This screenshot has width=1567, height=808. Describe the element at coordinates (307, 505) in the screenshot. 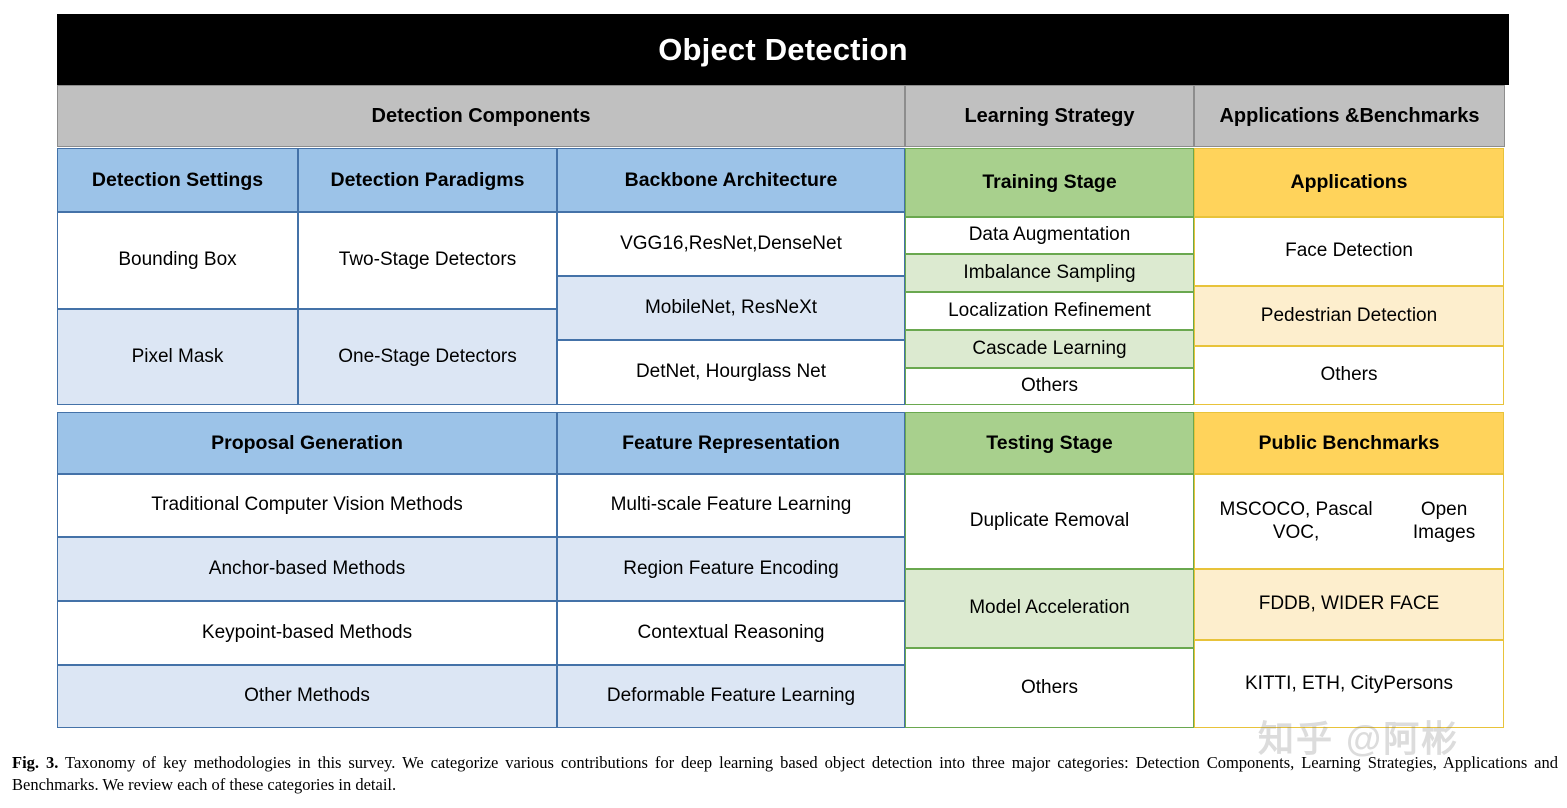

I see `item-traditional-computer-vision-methods: Traditional Computer Vision Methods` at that location.